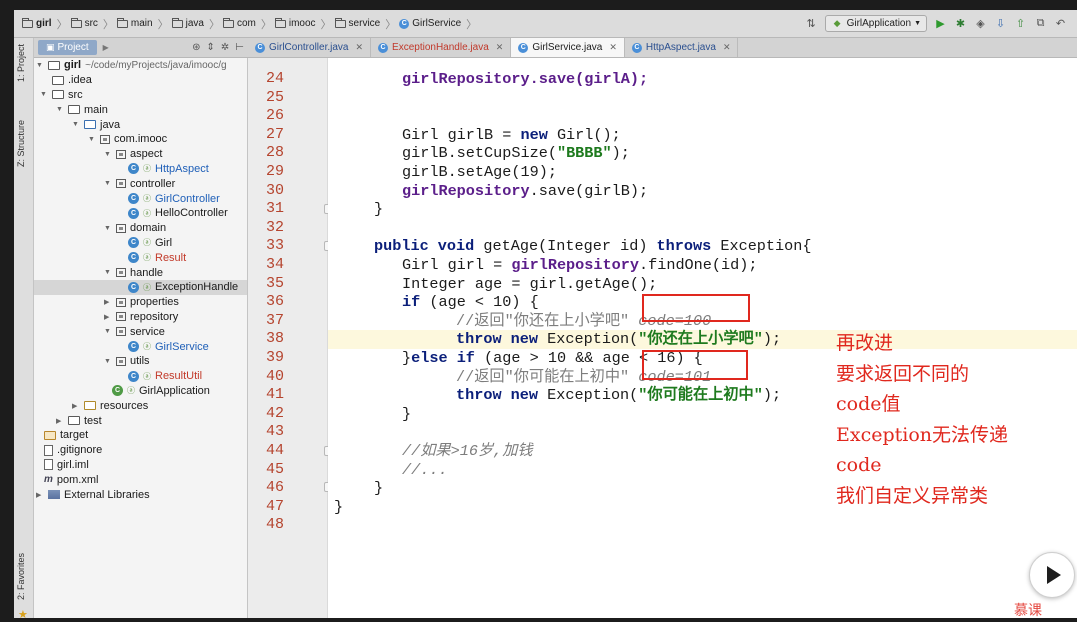  Describe the element at coordinates (48, 465) in the screenshot. I see `module-file-icon` at that location.